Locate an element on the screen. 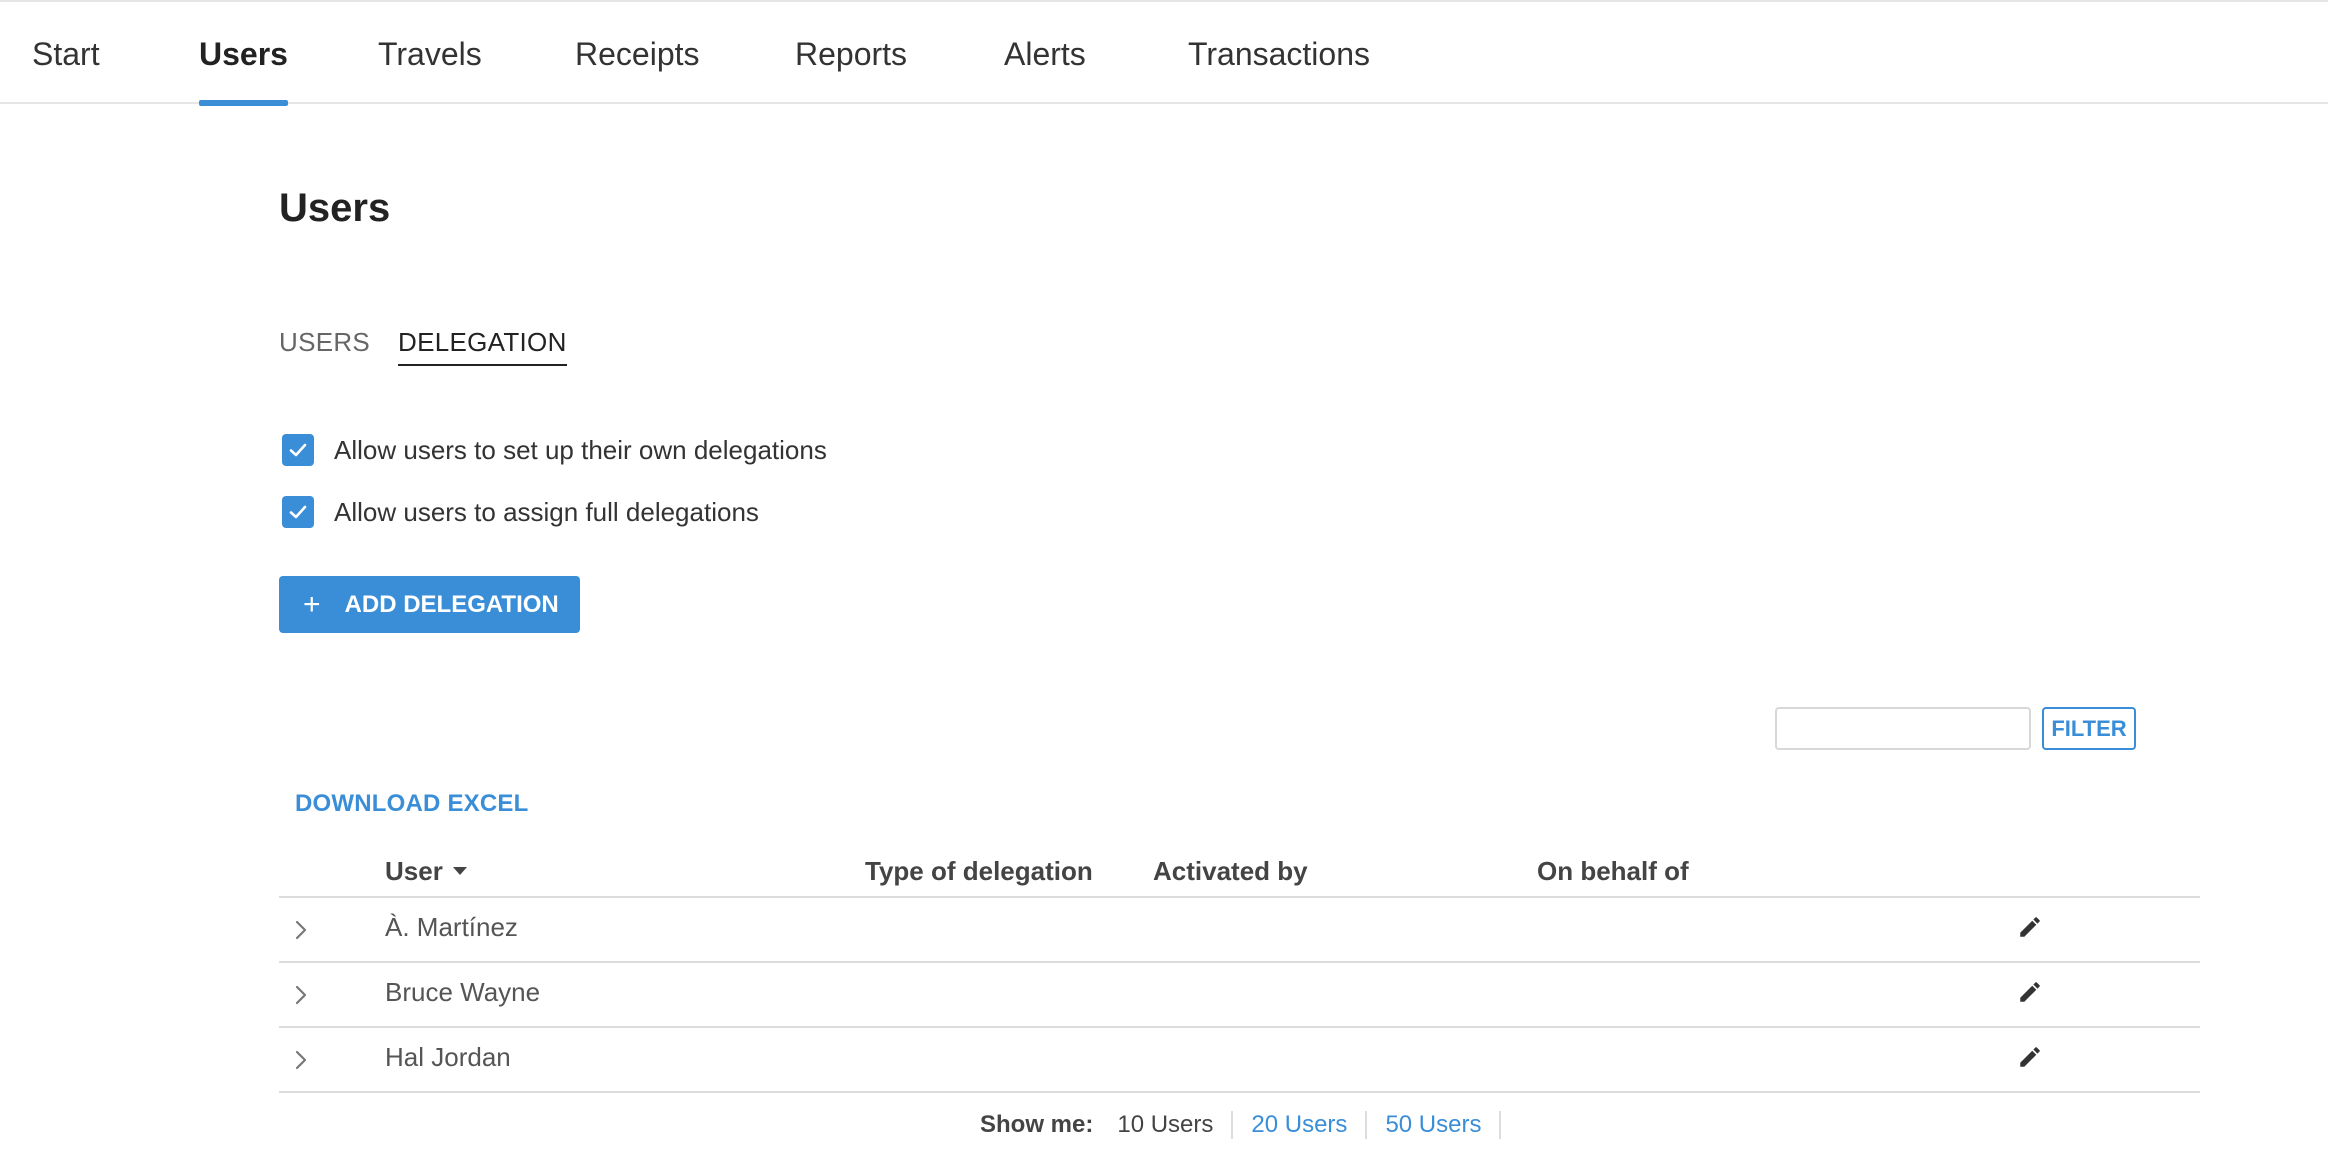 This screenshot has height=1158, width=2328. table-row: Bruce Wayne is located at coordinates (1239, 995).